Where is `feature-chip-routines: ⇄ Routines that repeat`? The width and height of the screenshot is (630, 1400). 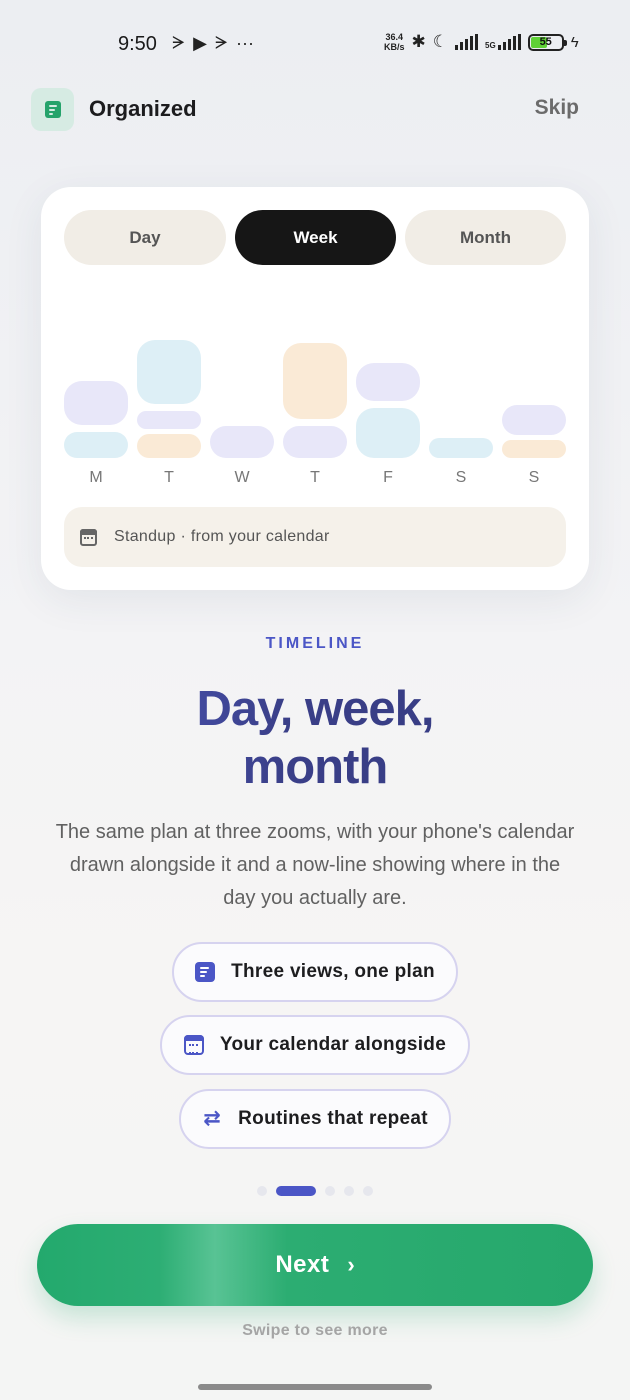
feature-chip-routines: ⇄ Routines that repeat is located at coordinates (315, 1119).